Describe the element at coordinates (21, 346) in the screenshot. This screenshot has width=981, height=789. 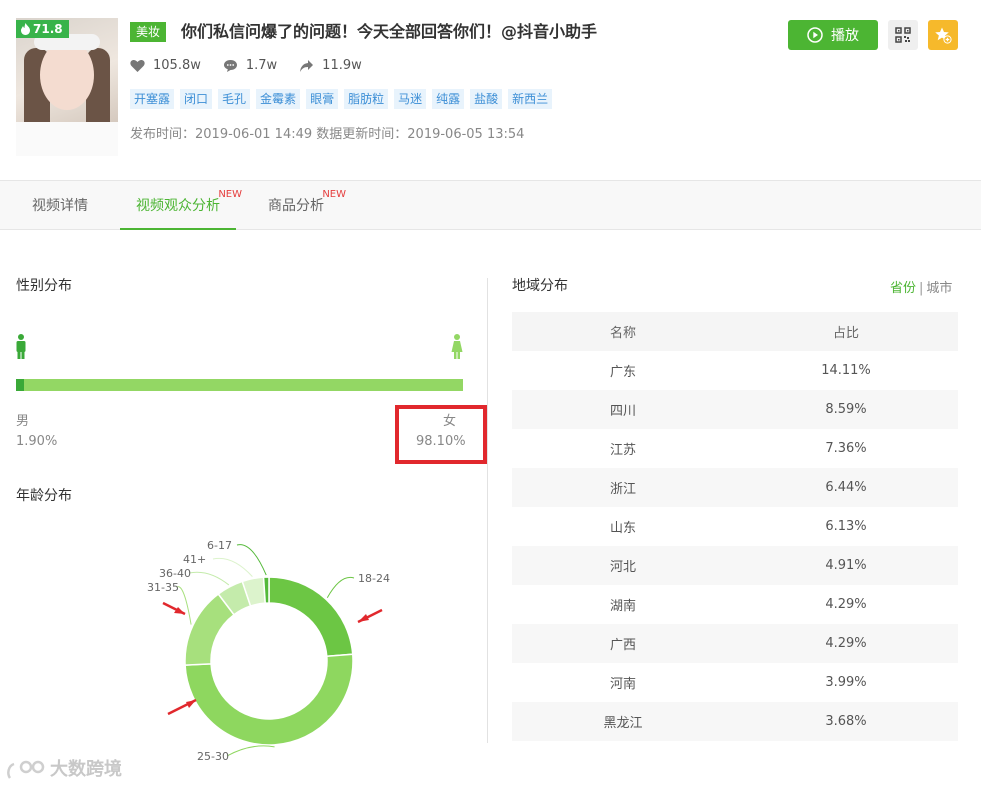
I see `male-icon` at that location.